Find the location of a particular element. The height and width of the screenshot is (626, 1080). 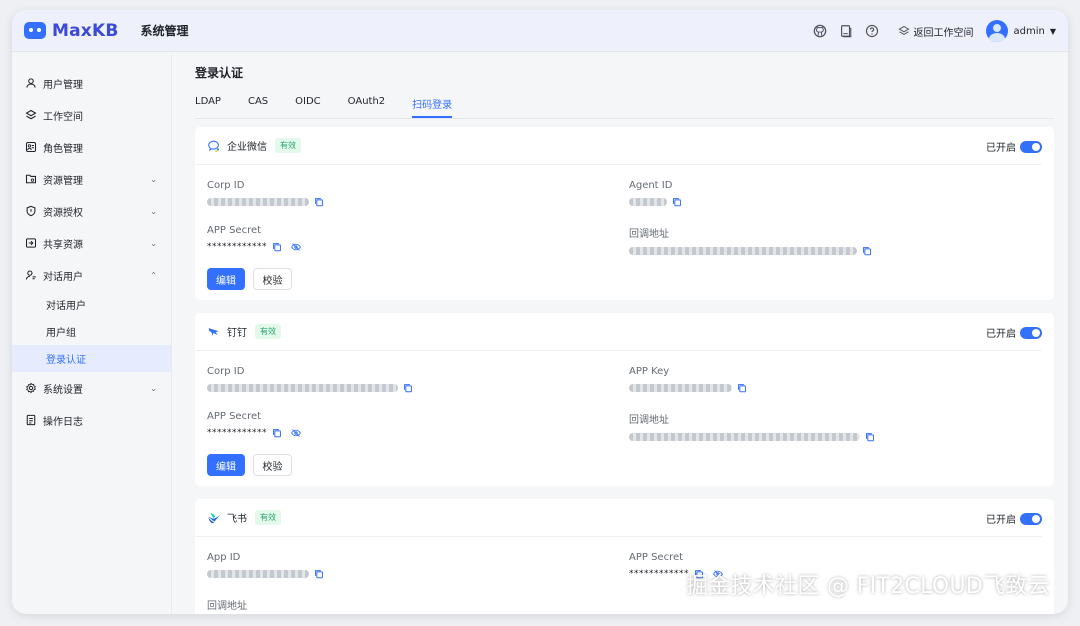

tab-ldap: LDAP is located at coordinates (208, 107).